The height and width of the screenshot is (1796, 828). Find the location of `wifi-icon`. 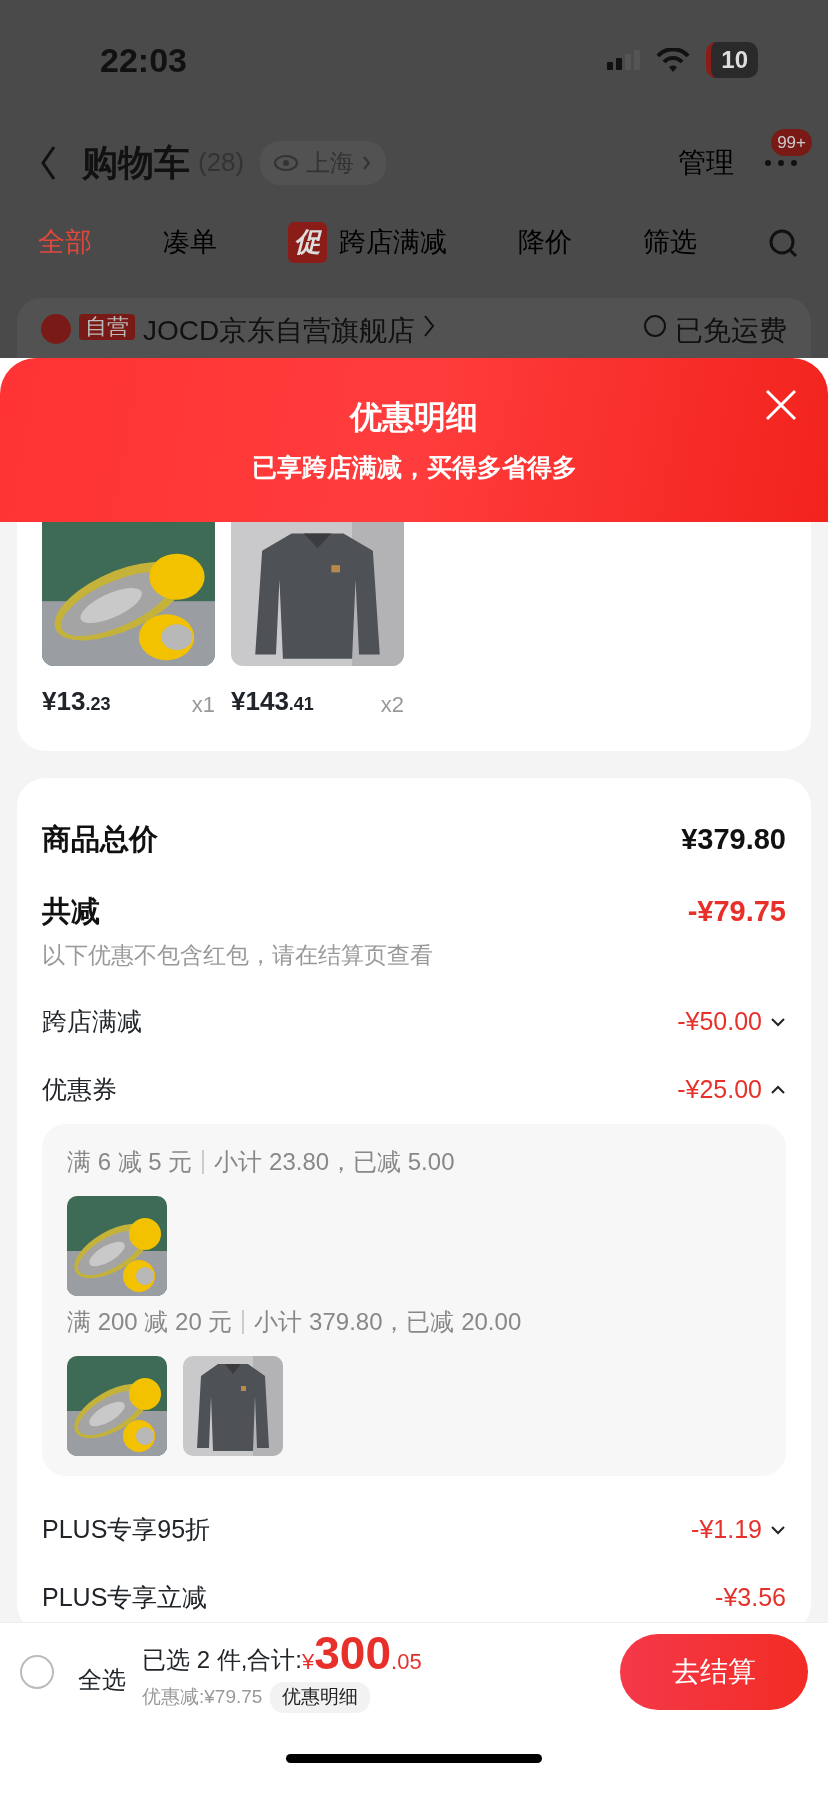

wifi-icon is located at coordinates (673, 60).